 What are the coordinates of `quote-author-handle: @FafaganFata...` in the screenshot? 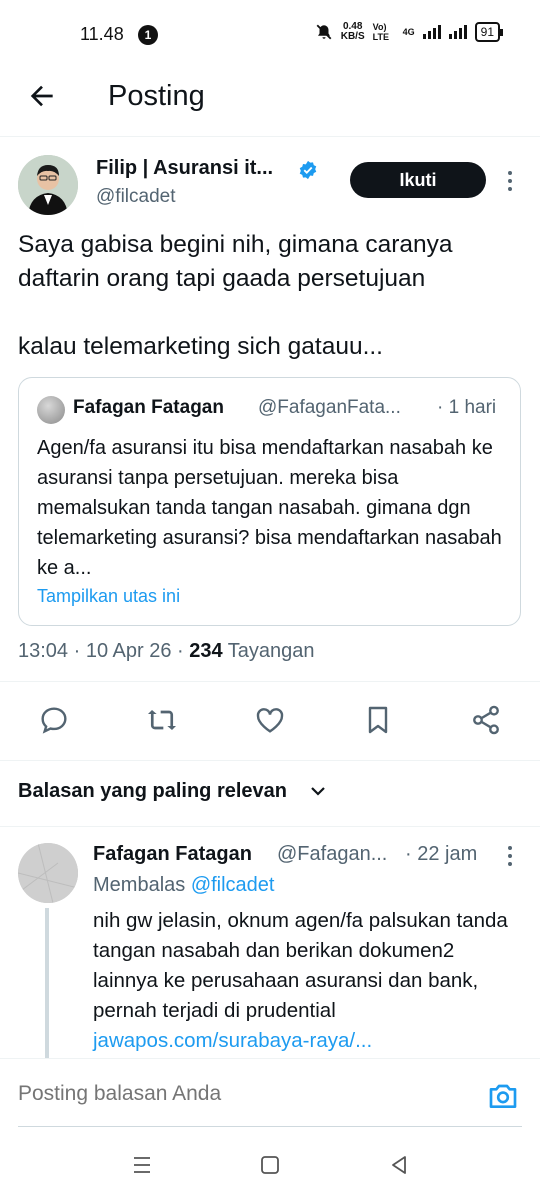 It's located at (329, 407).